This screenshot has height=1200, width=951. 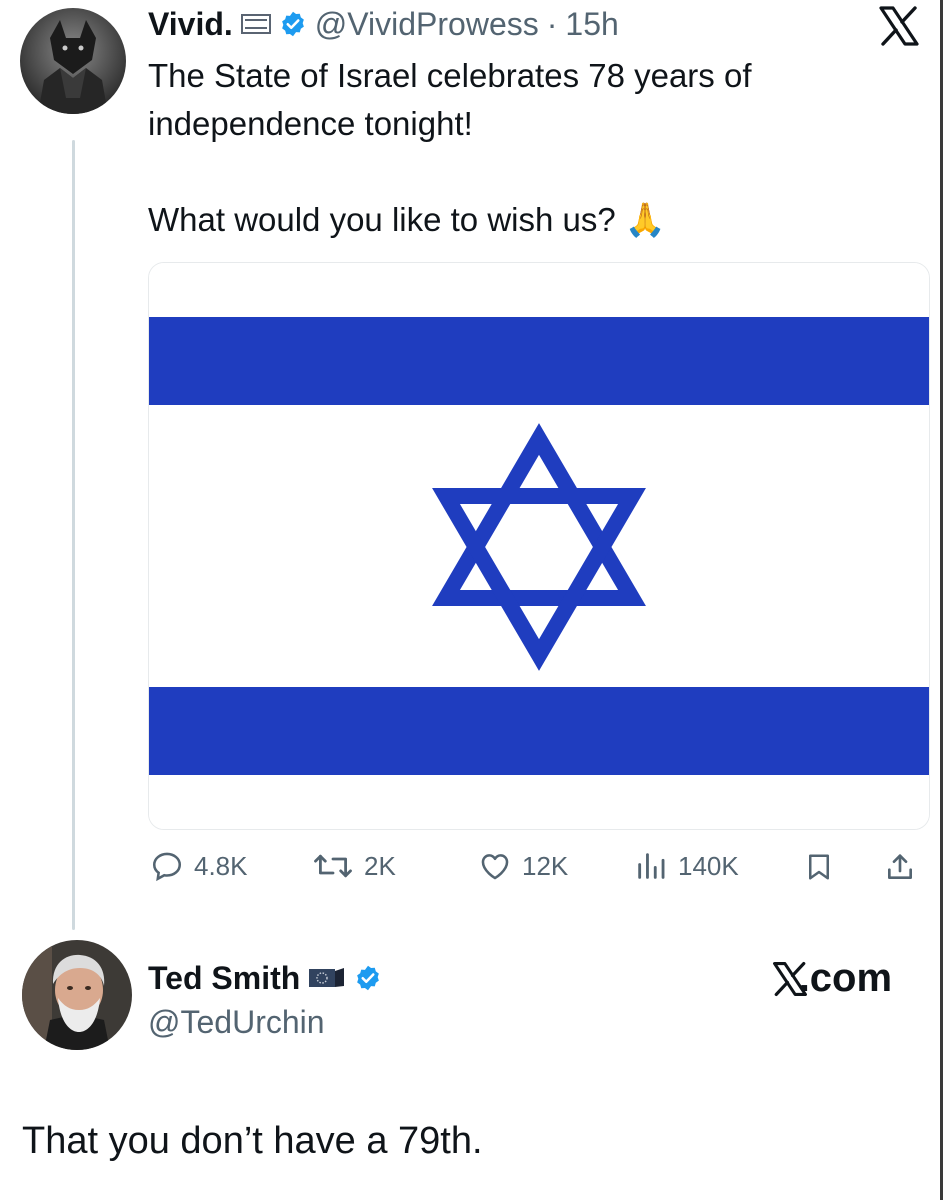 I want to click on reply-count: 4.8K, so click(x=221, y=865).